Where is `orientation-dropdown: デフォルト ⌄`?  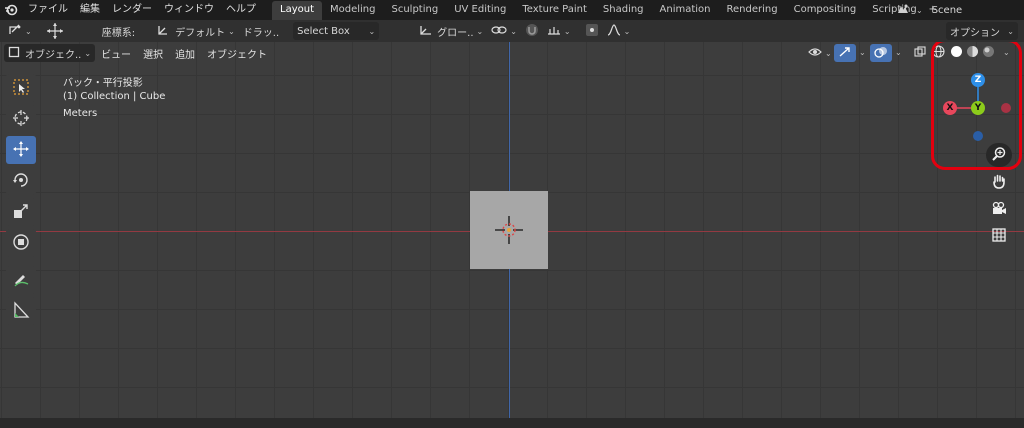
orientation-dropdown: デフォルト ⌄ is located at coordinates (196, 31).